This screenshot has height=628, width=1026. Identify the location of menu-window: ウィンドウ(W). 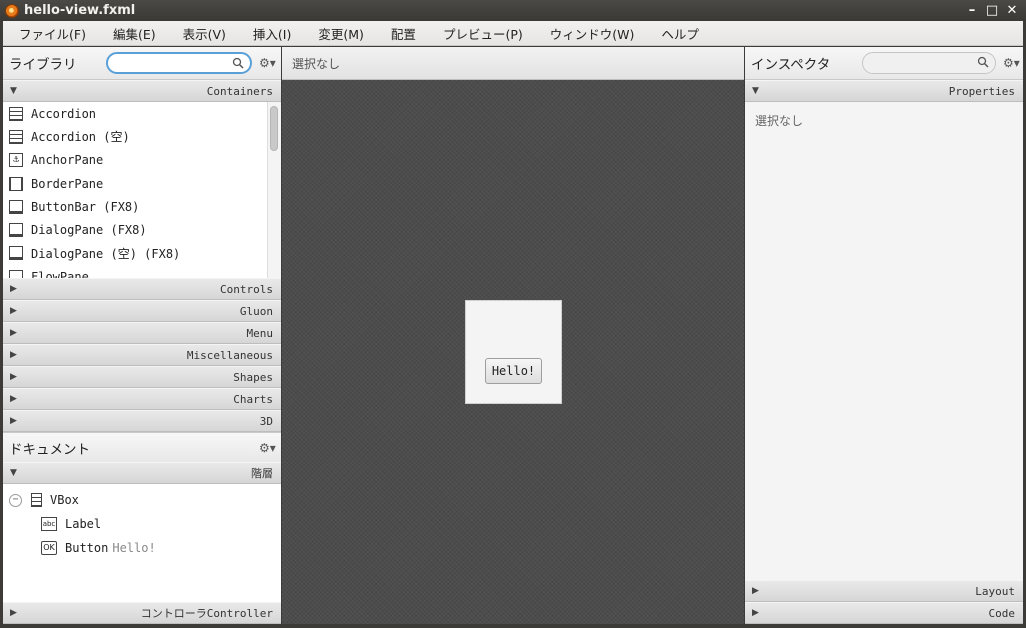
(590, 33).